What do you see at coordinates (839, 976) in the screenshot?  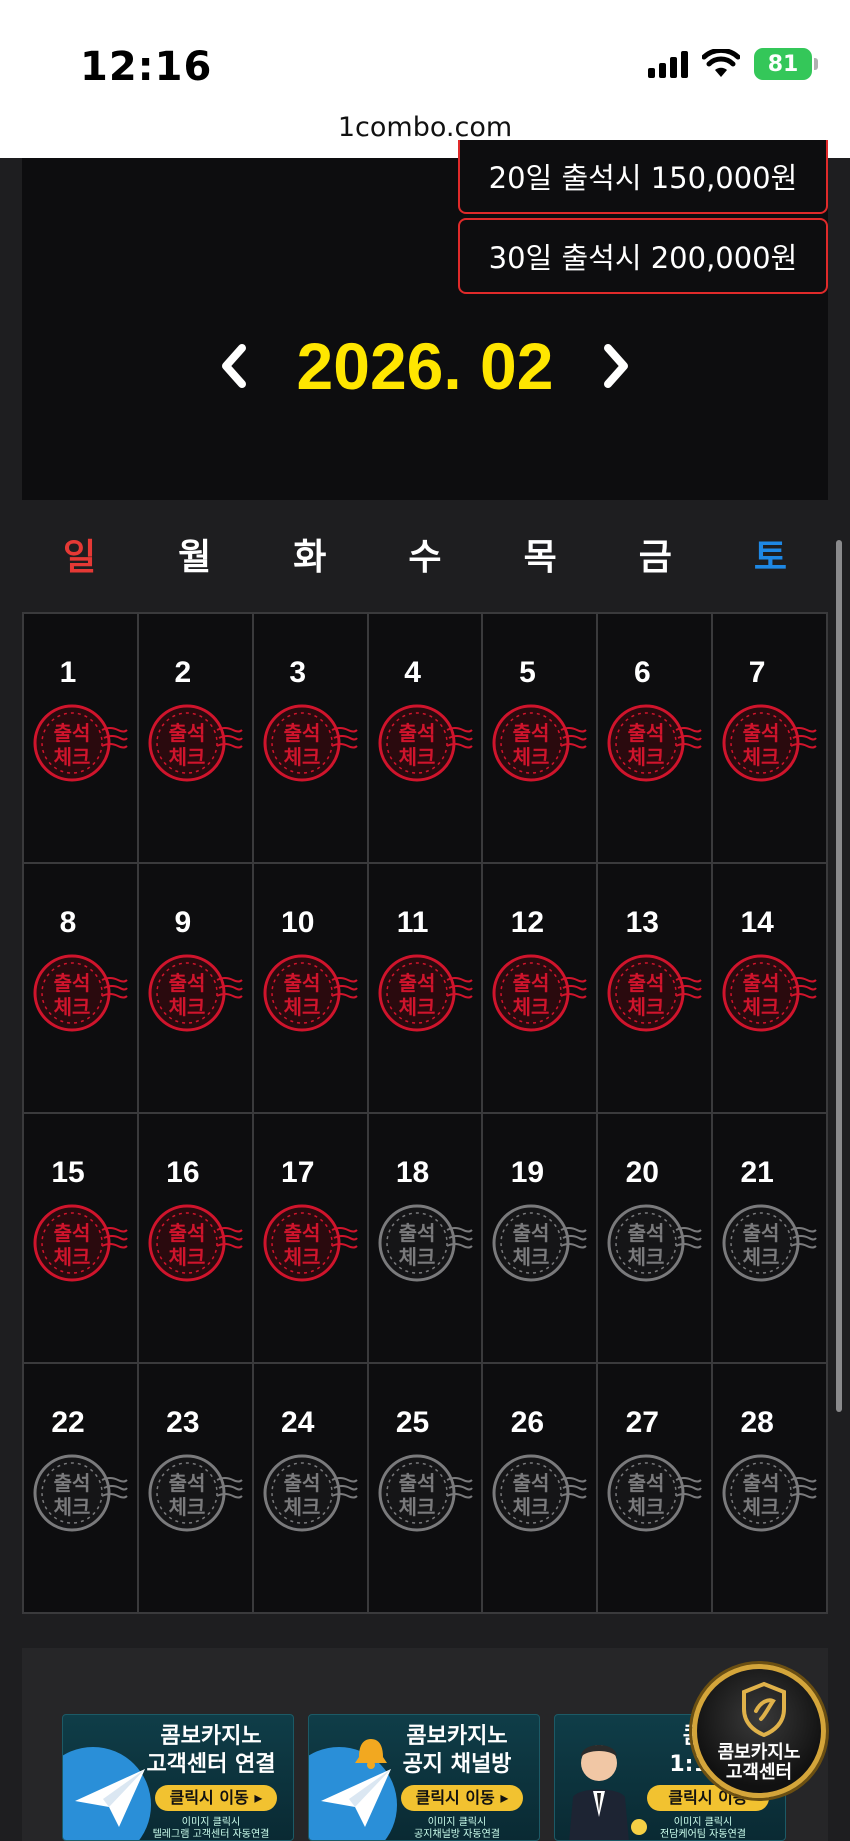 I see `page-scrollbar` at bounding box center [839, 976].